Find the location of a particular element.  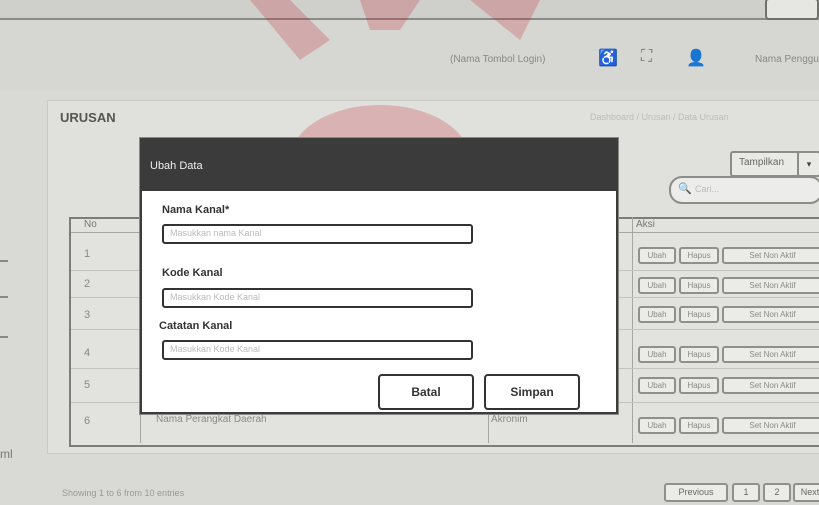

filter-value: Tampilkan is located at coordinates (762, 162).